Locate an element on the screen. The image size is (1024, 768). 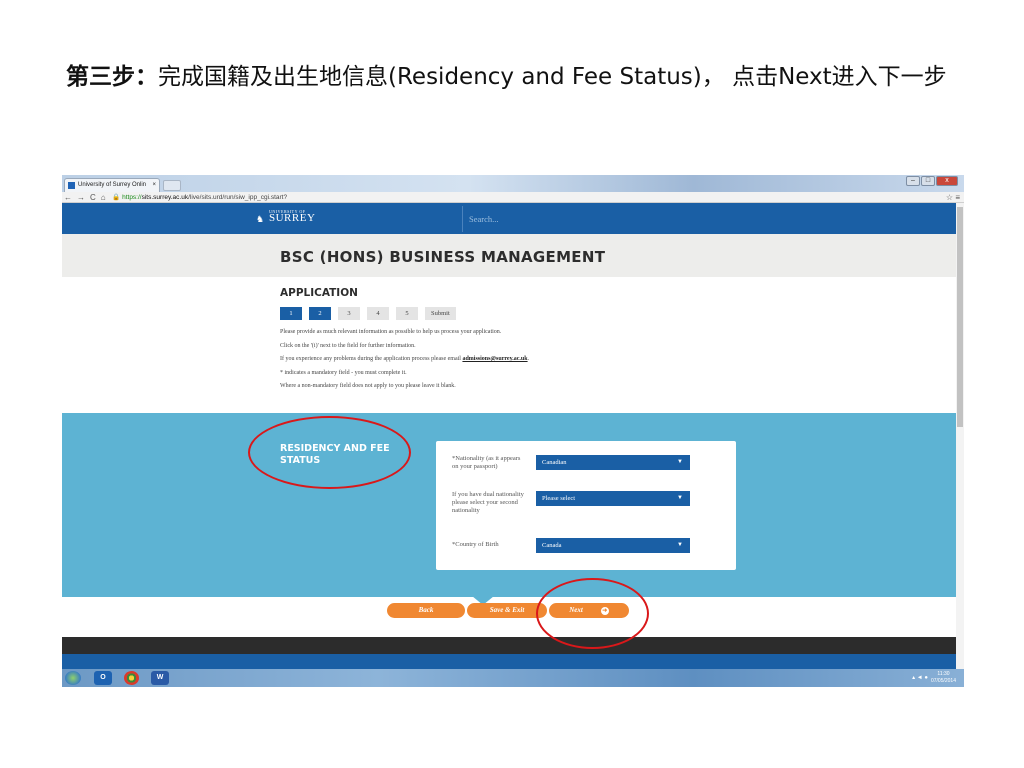
second-nationality-value: Please select is located at coordinates (559, 498).